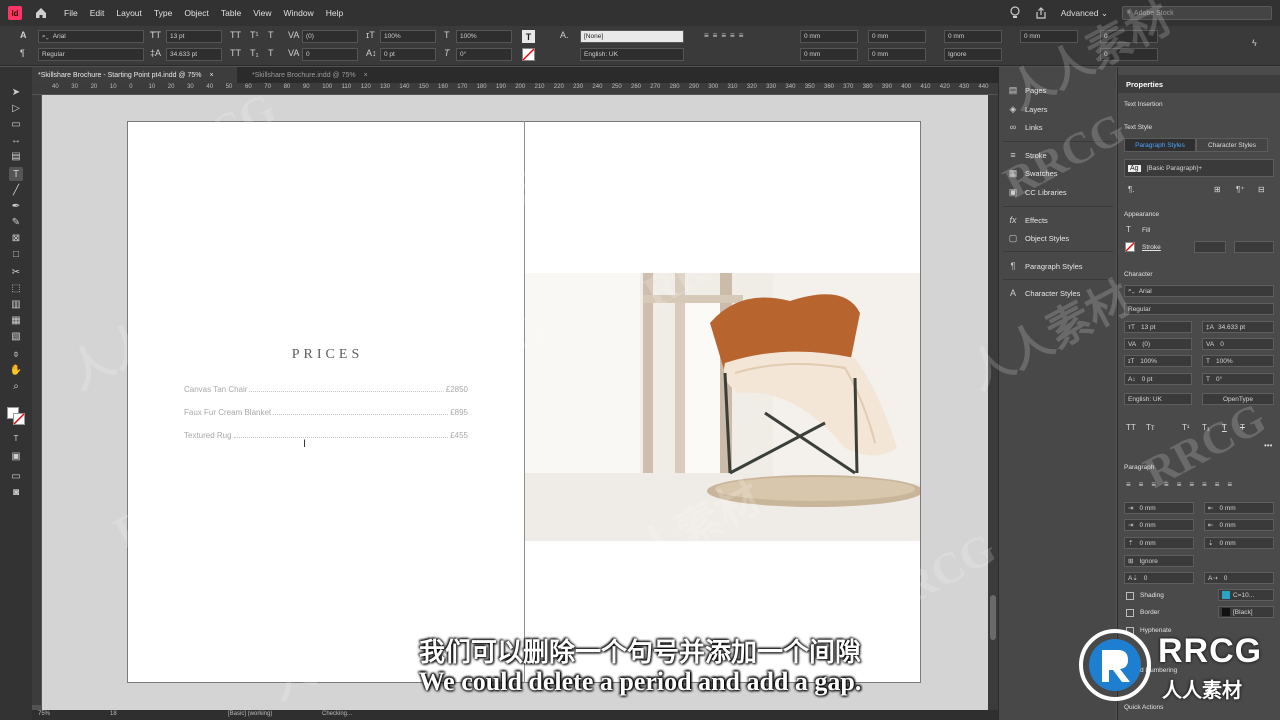  What do you see at coordinates (1159, 578) in the screenshot?
I see `drop-cap-lines-field: A⇣ 0` at bounding box center [1159, 578].